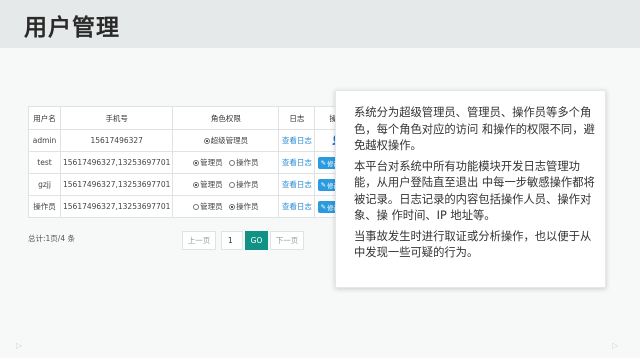 This screenshot has height=358, width=640. I want to click on user-cell: 操作员, so click(44, 206).